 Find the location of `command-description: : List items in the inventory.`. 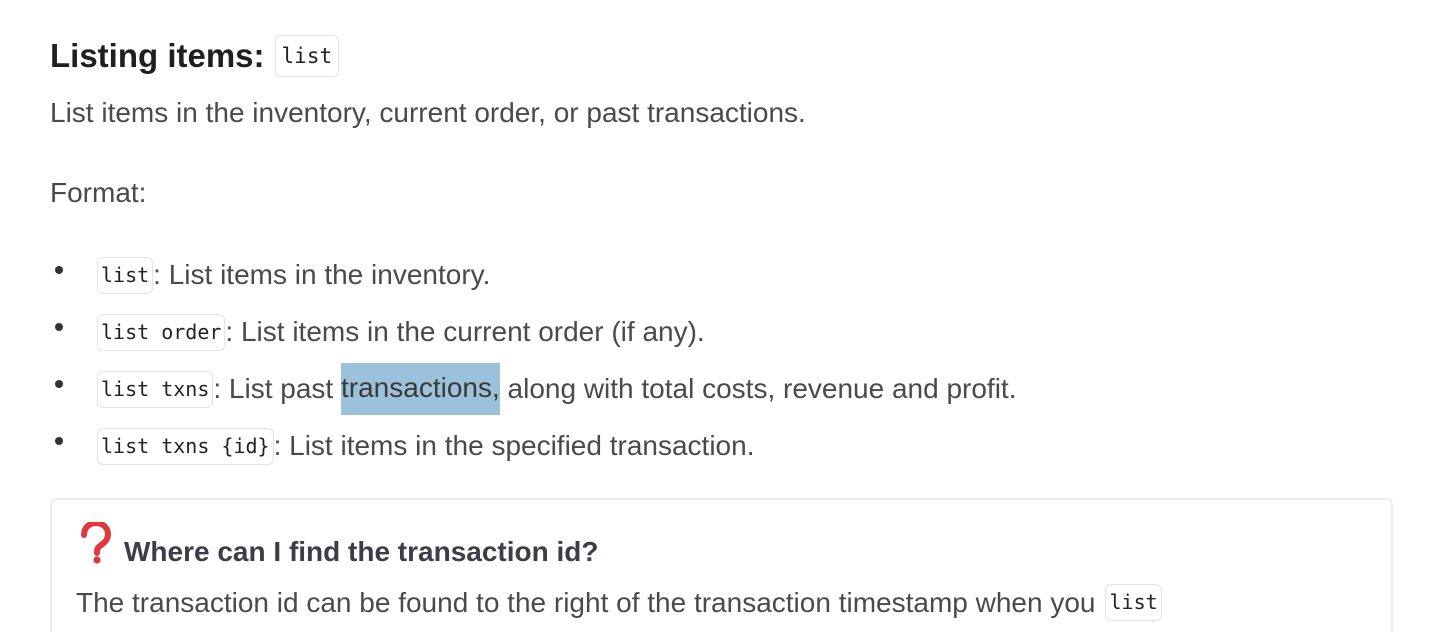

command-description: : List items in the inventory. is located at coordinates (322, 274).